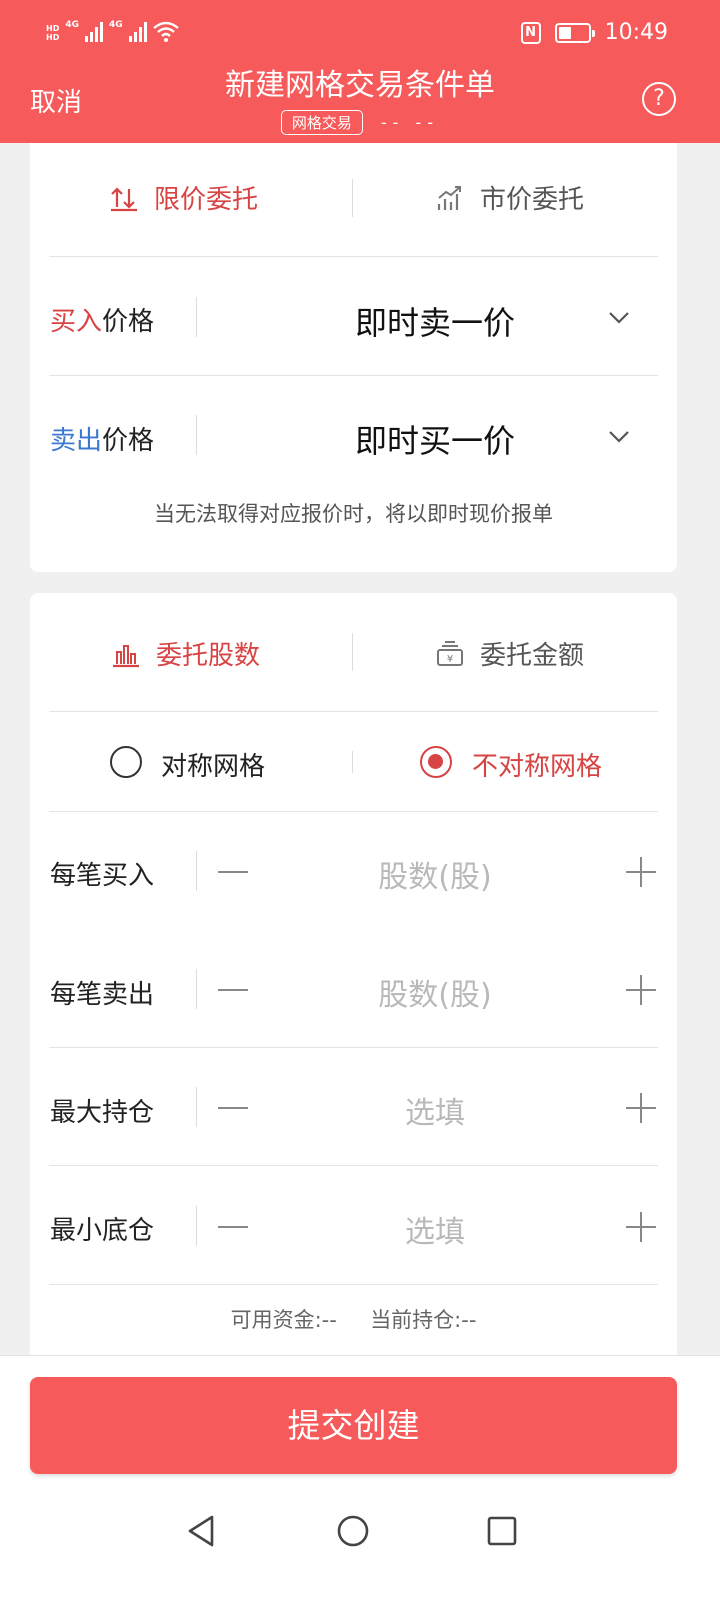  Describe the element at coordinates (124, 198) in the screenshot. I see `sort-arrows-icon` at that location.